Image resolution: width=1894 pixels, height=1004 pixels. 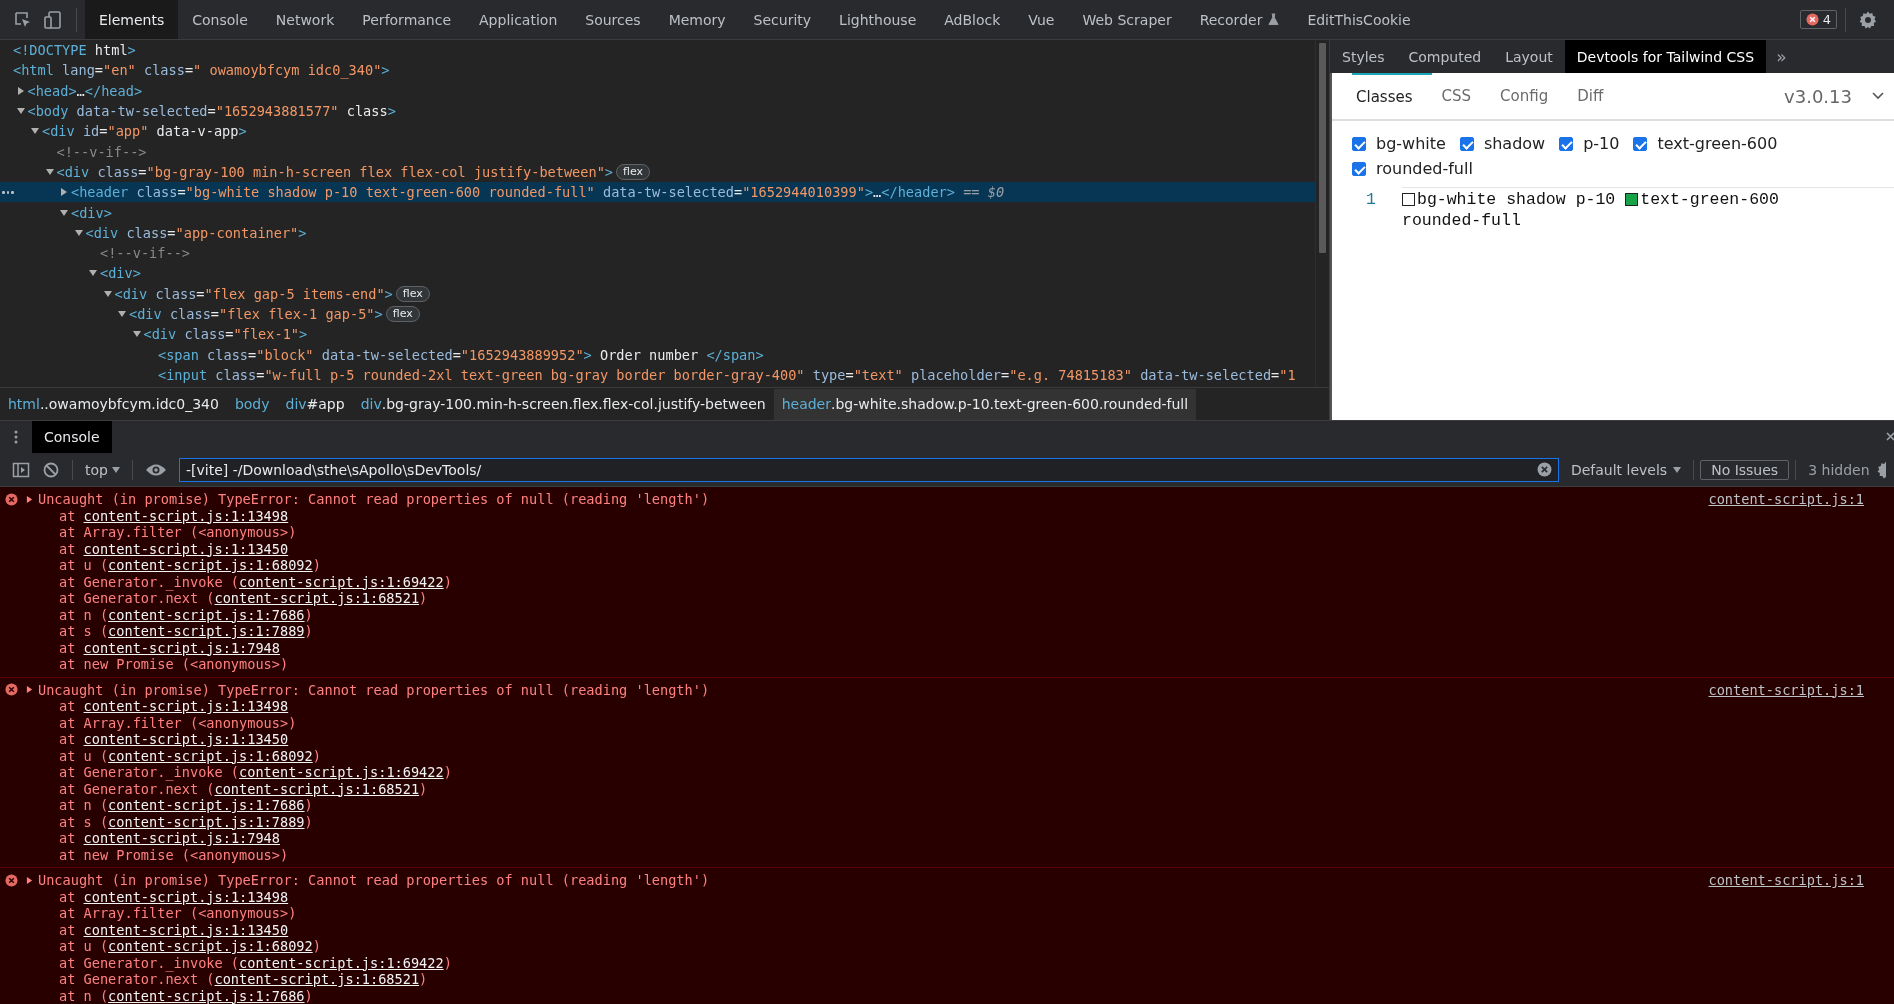 What do you see at coordinates (144, 131) in the screenshot?
I see `dom-node: <div id="app" data-v-app>` at bounding box center [144, 131].